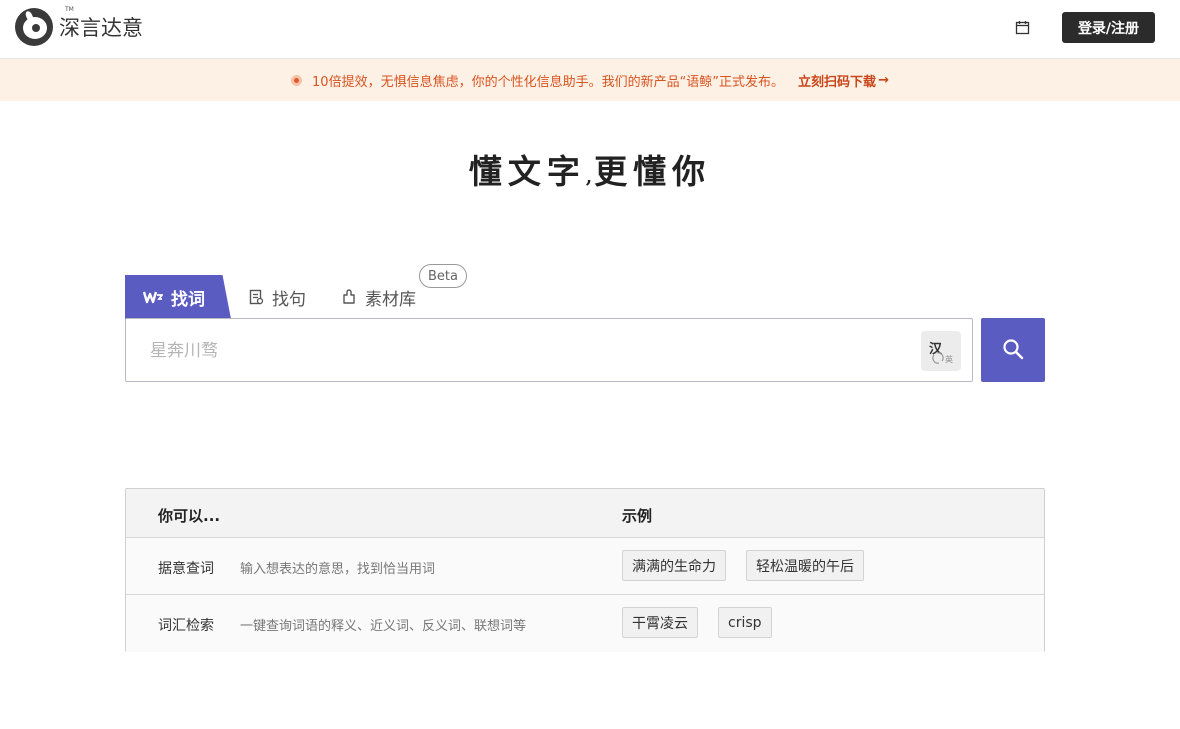 Image resolution: width=1180 pixels, height=729 pixels. What do you see at coordinates (837, 82) in the screenshot?
I see `download-link-label: 立刻扫码下载` at bounding box center [837, 82].